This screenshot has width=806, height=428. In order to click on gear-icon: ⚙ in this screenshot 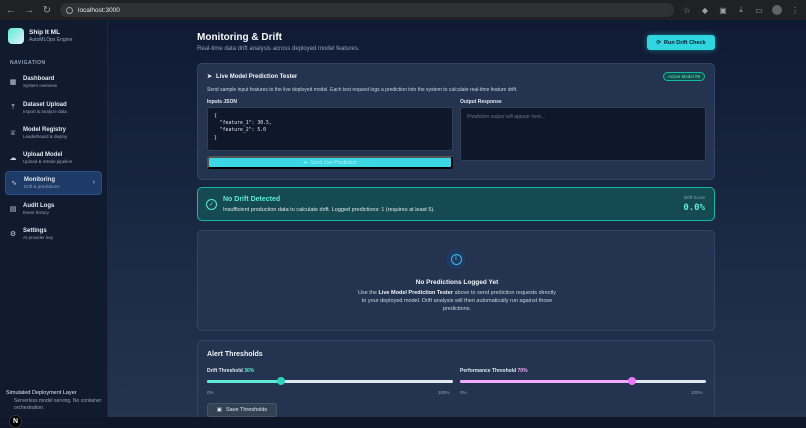, I will do `click(13, 234)`.